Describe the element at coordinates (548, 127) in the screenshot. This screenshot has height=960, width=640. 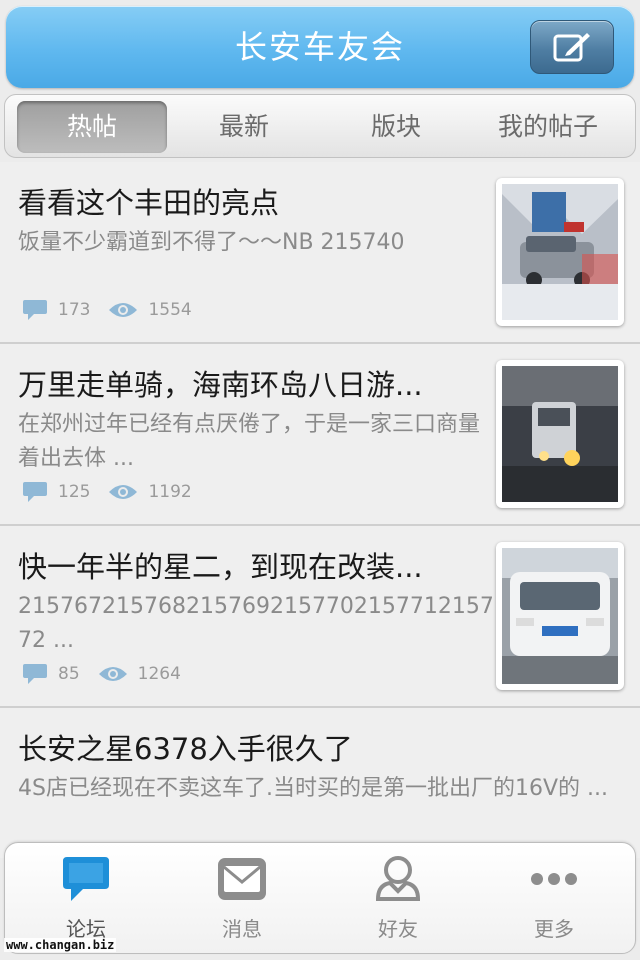
I see `tab-my-posts: 我的帖子` at that location.